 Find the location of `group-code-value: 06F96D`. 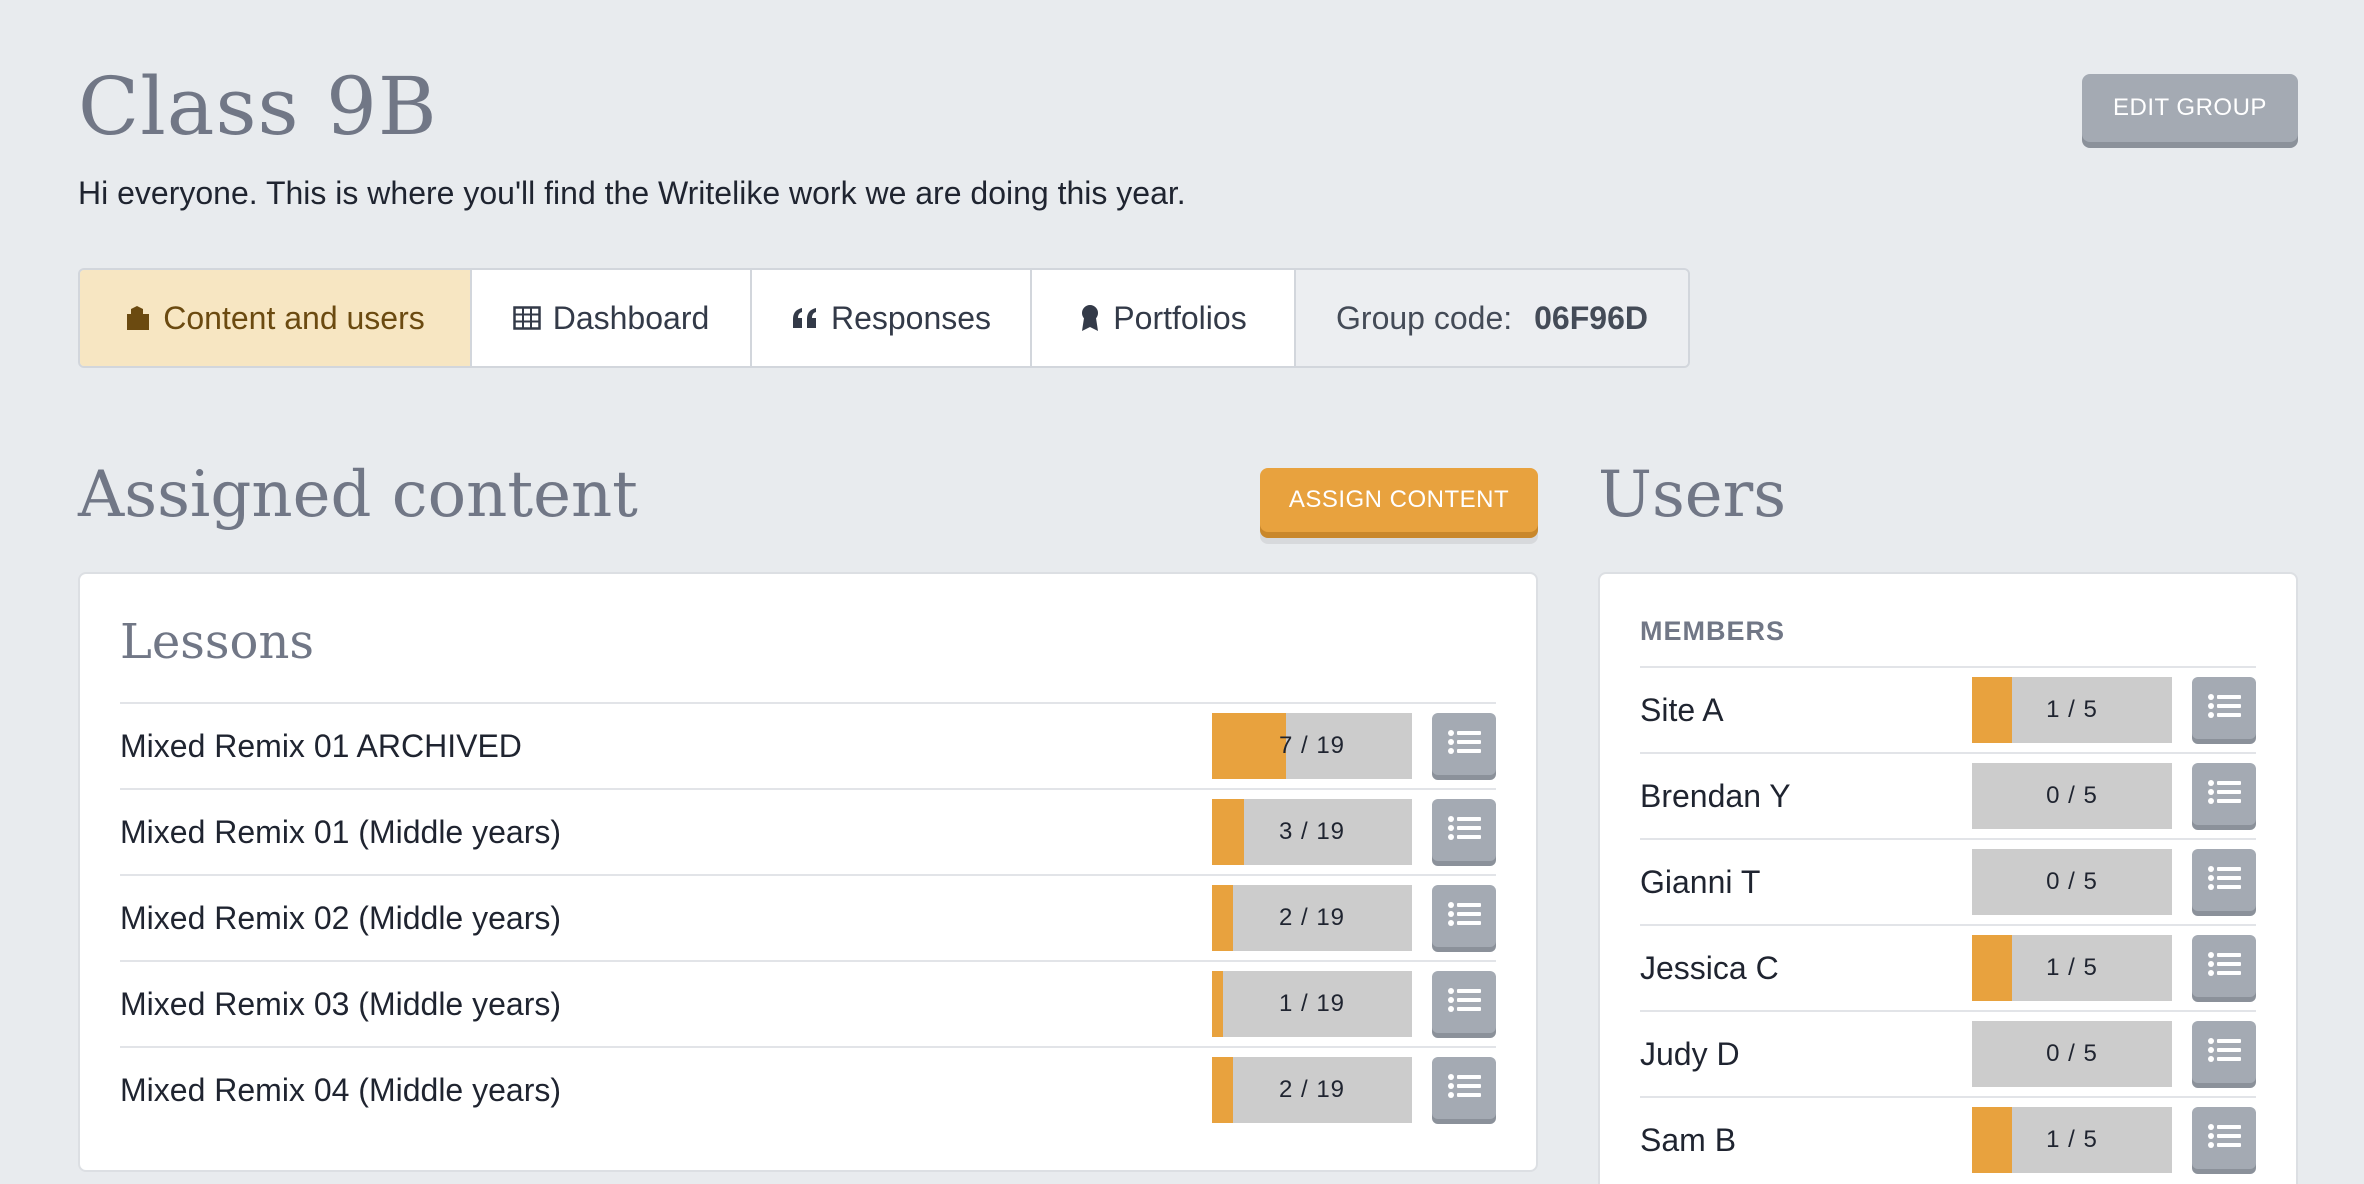

group-code-value: 06F96D is located at coordinates (1591, 317).